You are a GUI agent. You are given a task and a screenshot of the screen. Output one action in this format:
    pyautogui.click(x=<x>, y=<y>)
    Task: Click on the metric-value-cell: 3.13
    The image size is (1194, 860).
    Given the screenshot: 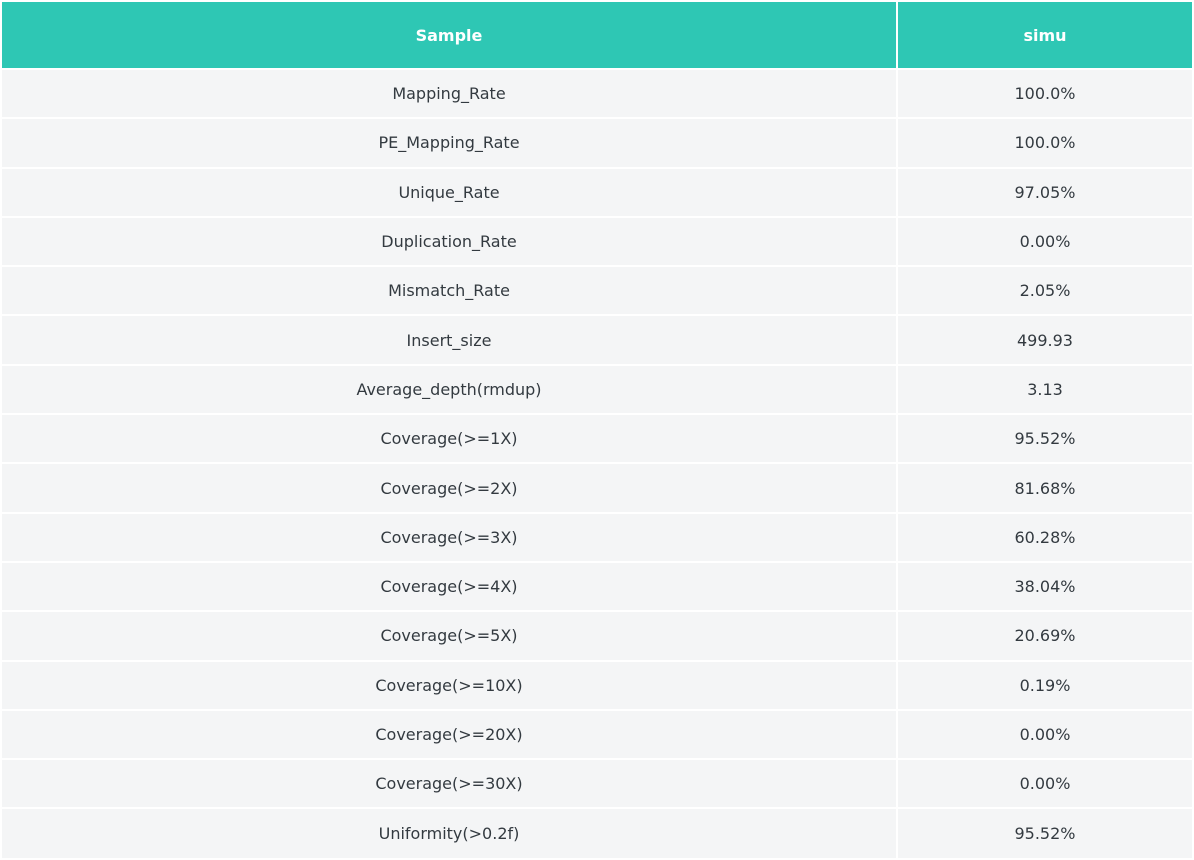 What is the action you would take?
    pyautogui.click(x=1044, y=389)
    